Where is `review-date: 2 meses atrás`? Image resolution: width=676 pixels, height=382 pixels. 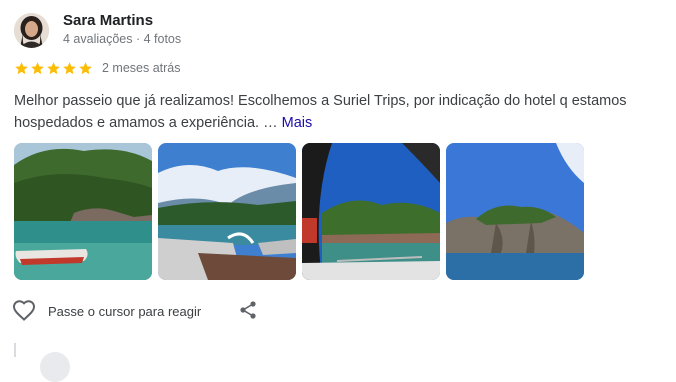 review-date: 2 meses atrás is located at coordinates (141, 68).